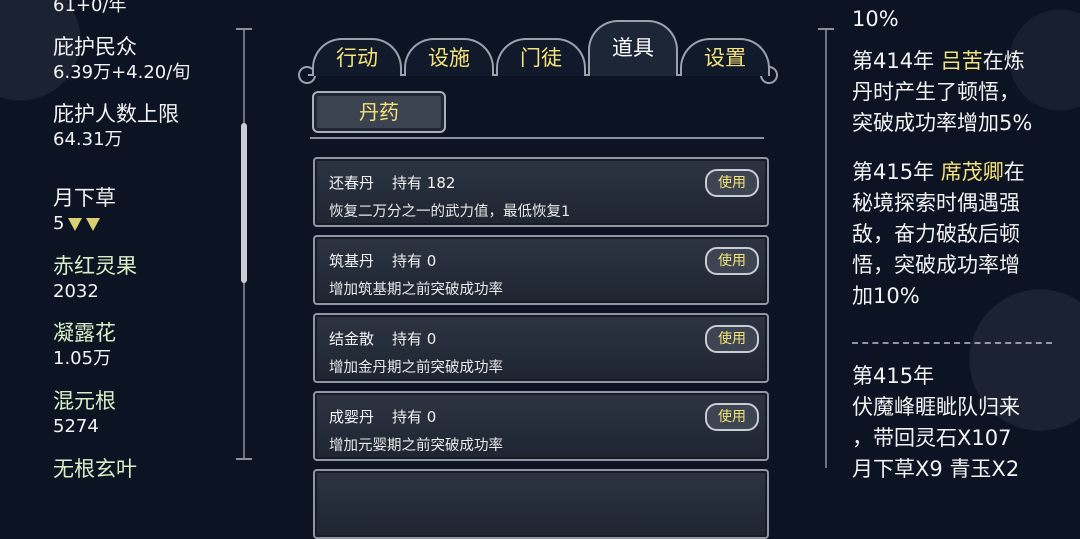 This screenshot has height=539, width=1080. I want to click on item-hold: 持有 182, so click(424, 183).